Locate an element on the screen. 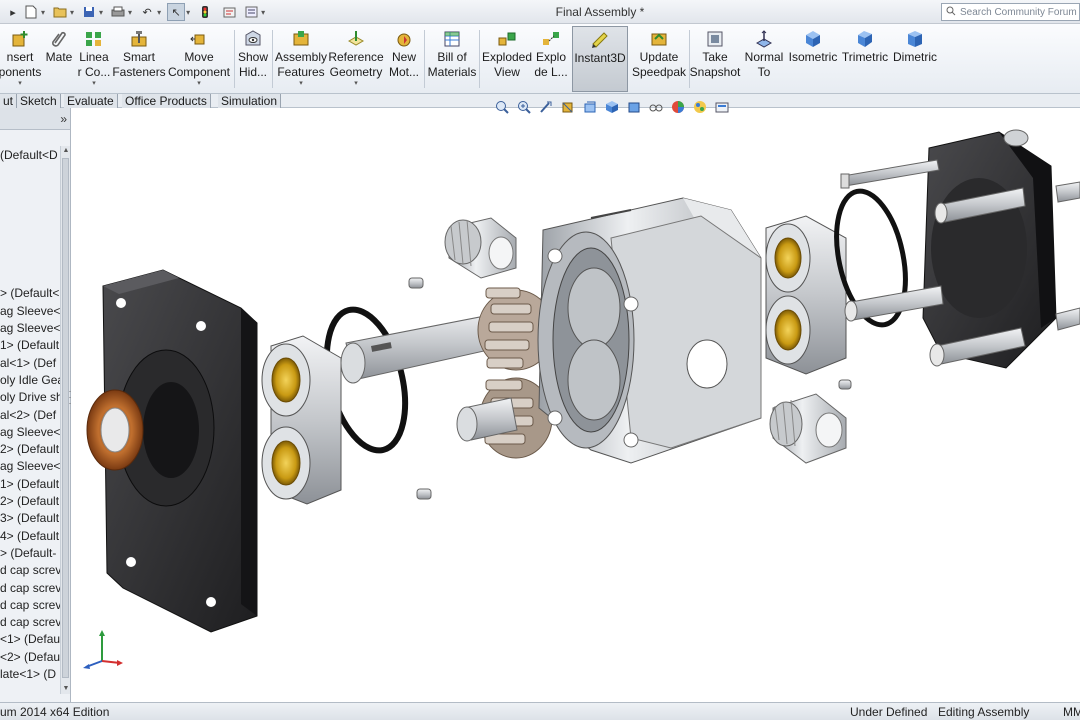  pump-housing is located at coordinates (649, 330).